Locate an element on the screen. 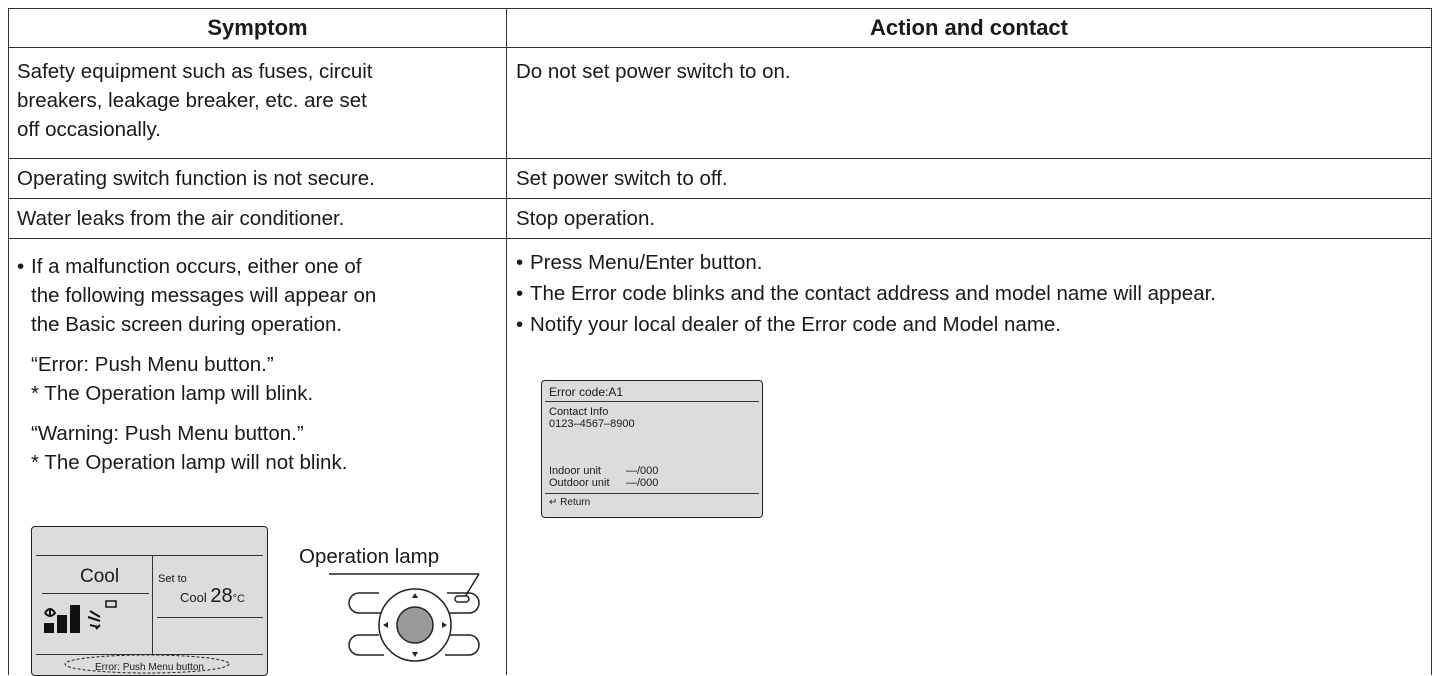 The image size is (1436, 676). return-icon: ↵ is located at coordinates (553, 502).